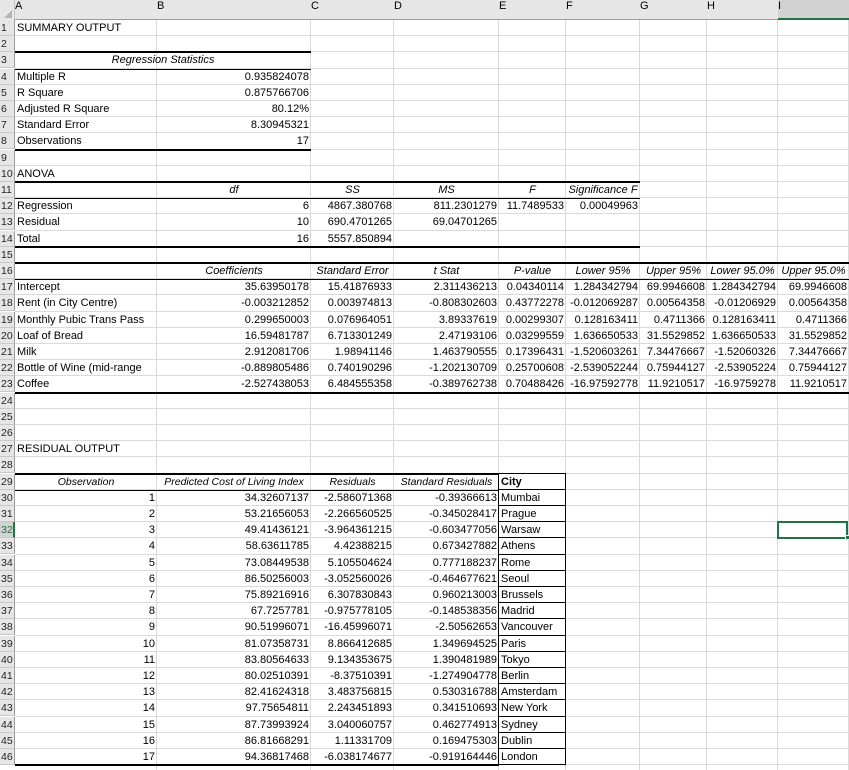  What do you see at coordinates (151, 595) in the screenshot?
I see `residual-value: 7` at bounding box center [151, 595].